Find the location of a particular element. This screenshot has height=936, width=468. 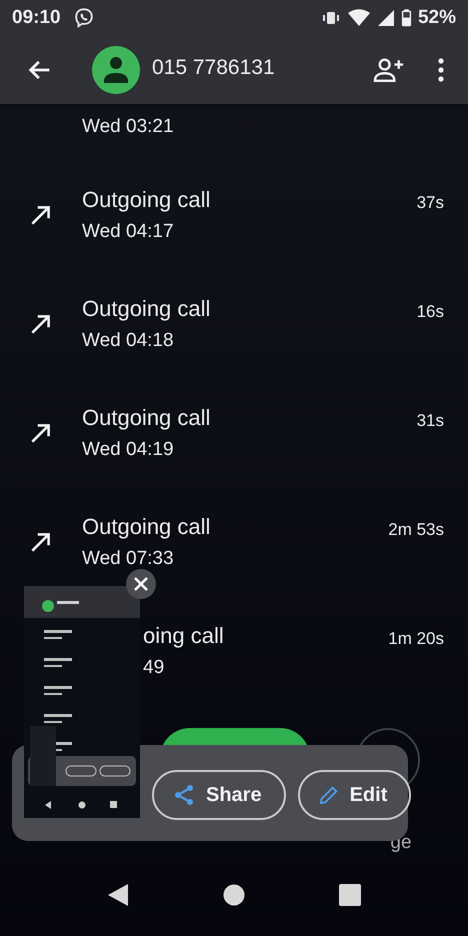

call-time: 49 is located at coordinates (154, 667).